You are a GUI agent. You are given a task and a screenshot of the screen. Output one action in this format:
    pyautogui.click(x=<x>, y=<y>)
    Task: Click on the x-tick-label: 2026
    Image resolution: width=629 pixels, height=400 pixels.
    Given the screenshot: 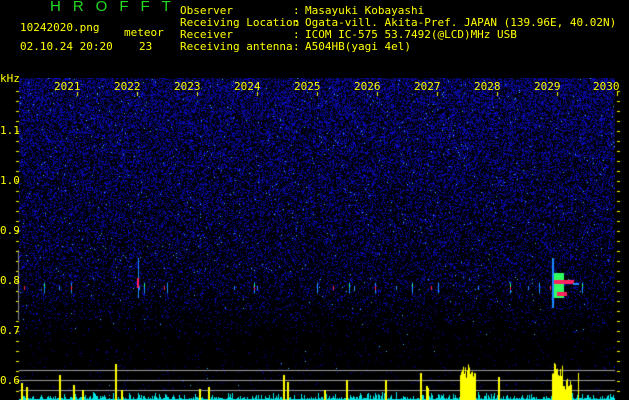 What is the action you would take?
    pyautogui.click(x=367, y=86)
    